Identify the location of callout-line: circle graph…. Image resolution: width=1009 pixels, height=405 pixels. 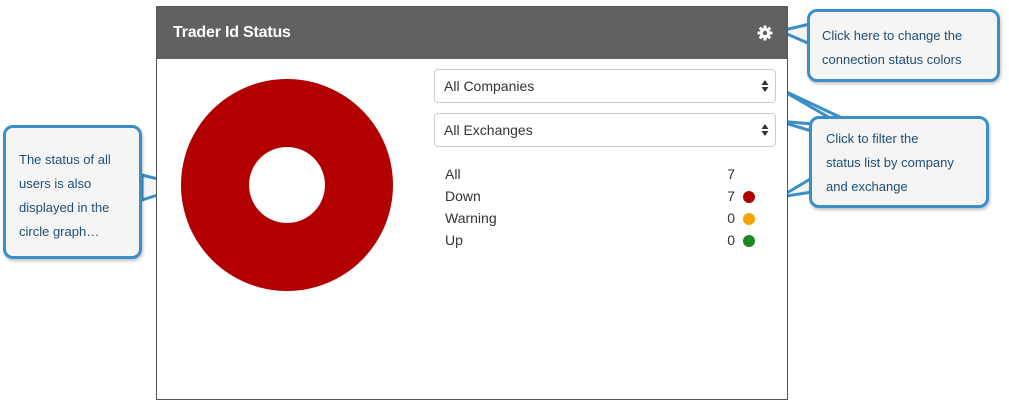
(59, 231).